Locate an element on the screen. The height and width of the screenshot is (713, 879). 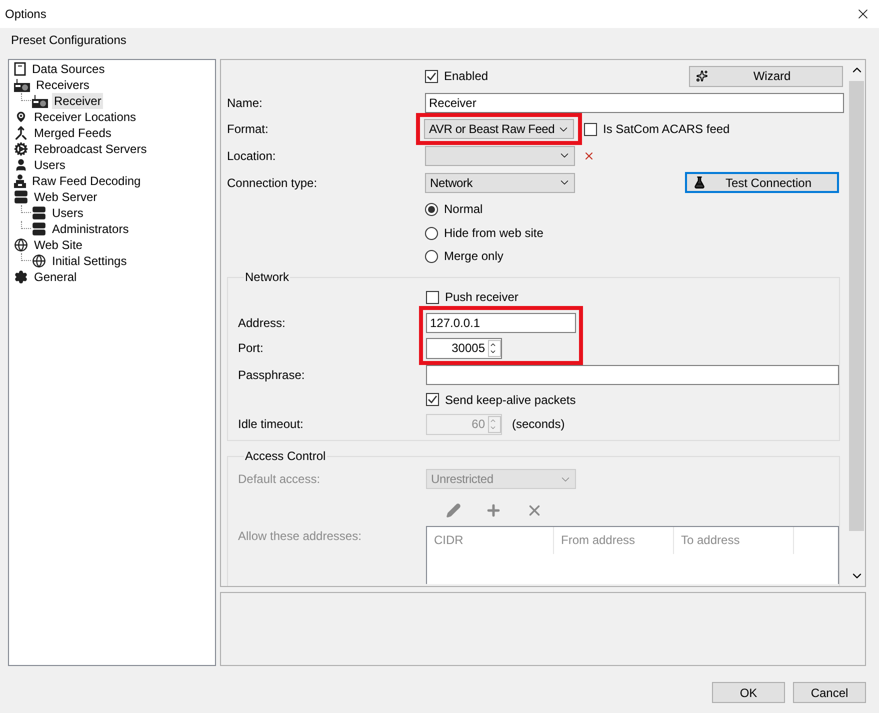
tree-item: Data Sources is located at coordinates (112, 69).